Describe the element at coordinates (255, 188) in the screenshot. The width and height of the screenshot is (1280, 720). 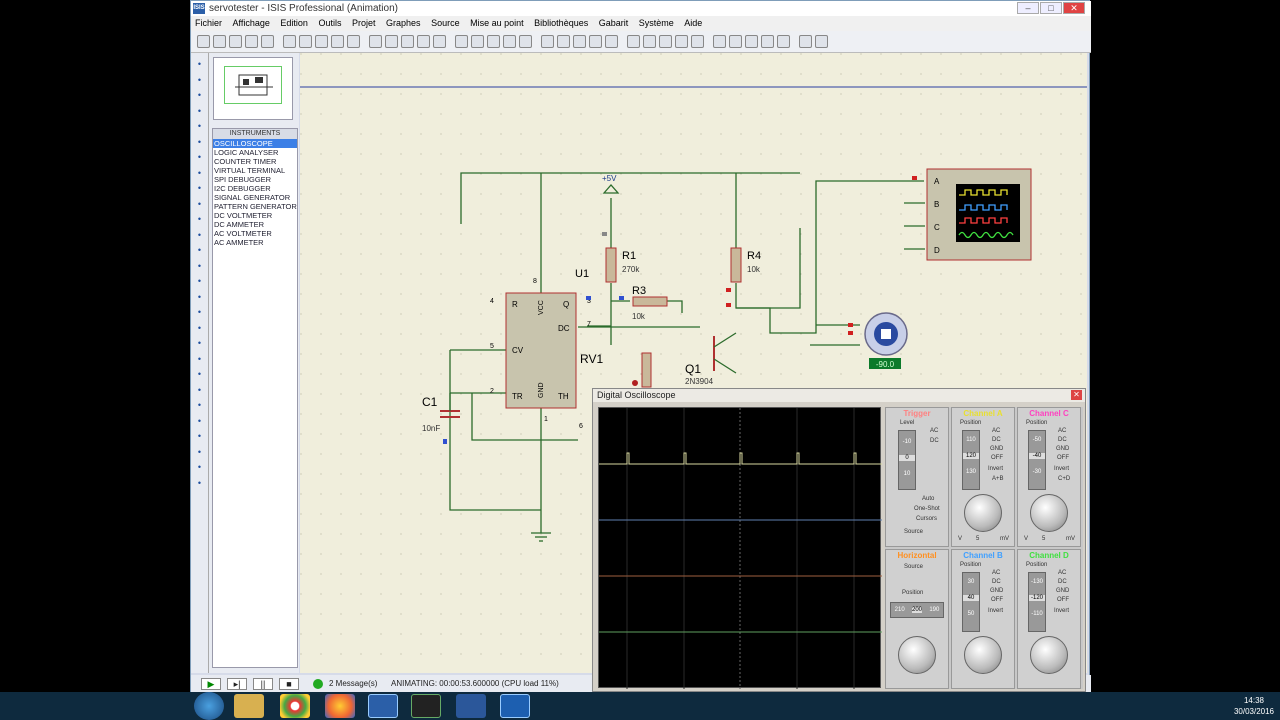
I see `instrument-item: I2C DEBUGGER` at that location.